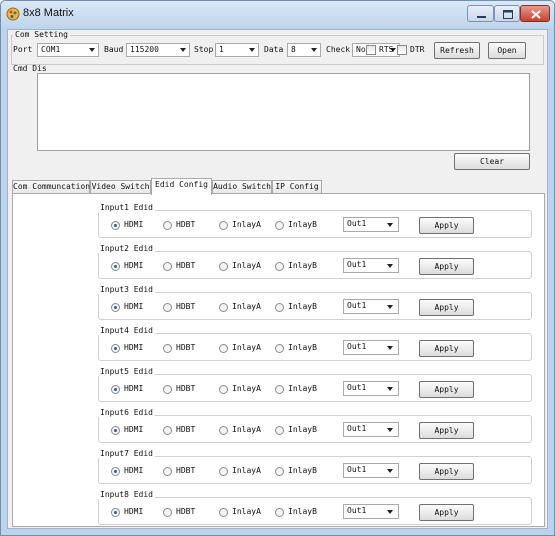  What do you see at coordinates (51, 187) in the screenshot?
I see `tab-com-communcation: Com Communcation` at bounding box center [51, 187].